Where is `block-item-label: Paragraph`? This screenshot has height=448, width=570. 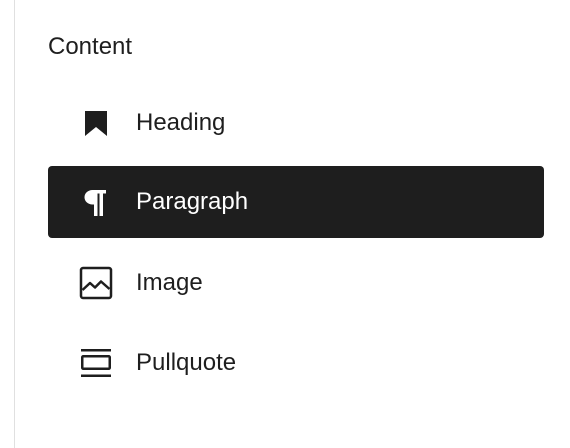
block-item-label: Paragraph is located at coordinates (192, 201).